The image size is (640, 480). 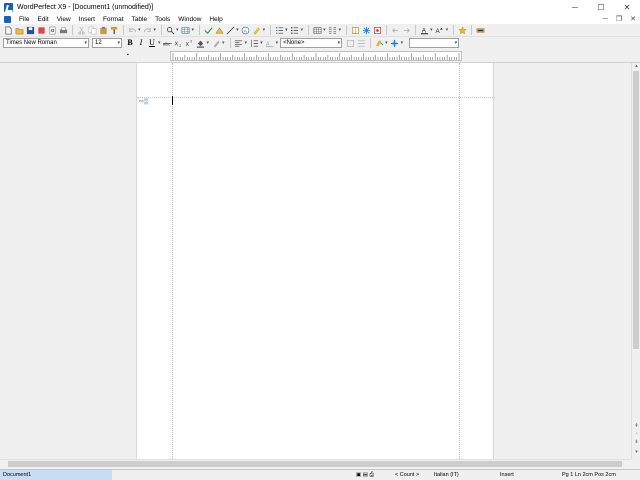 What do you see at coordinates (636, 210) in the screenshot?
I see `vertical-scroll-thumb` at bounding box center [636, 210].